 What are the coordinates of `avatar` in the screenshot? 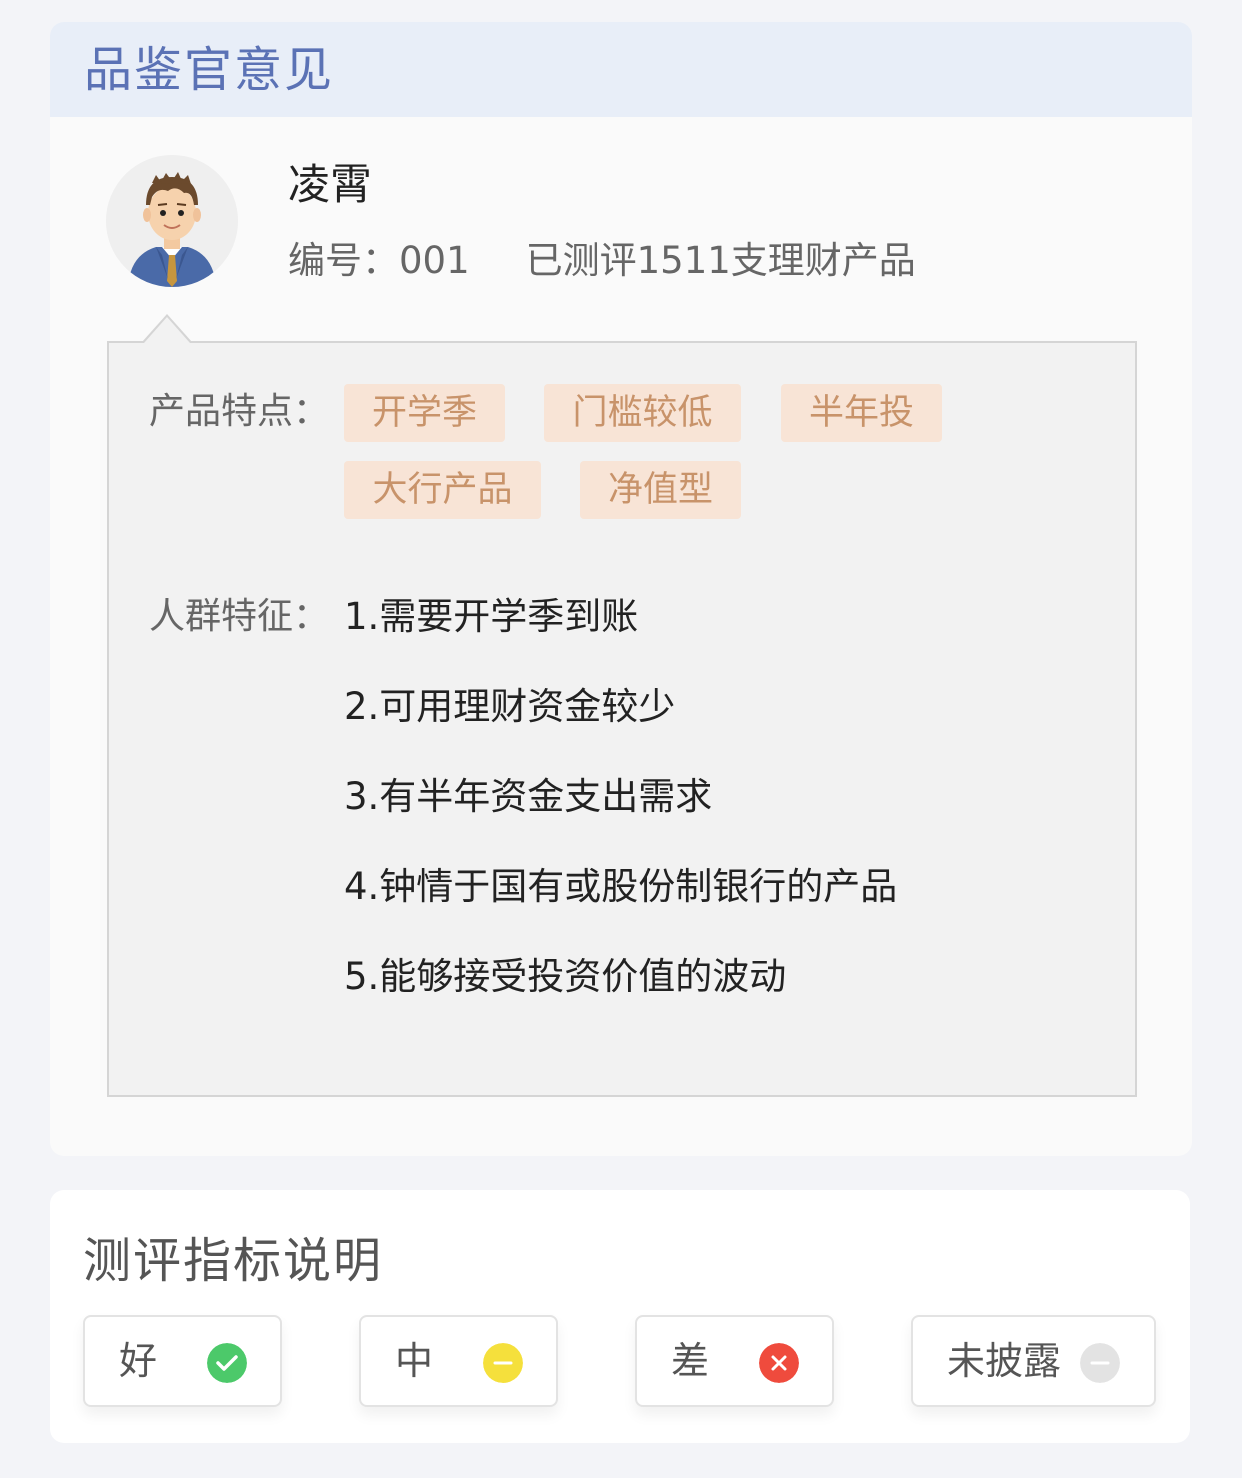 It's located at (172, 221).